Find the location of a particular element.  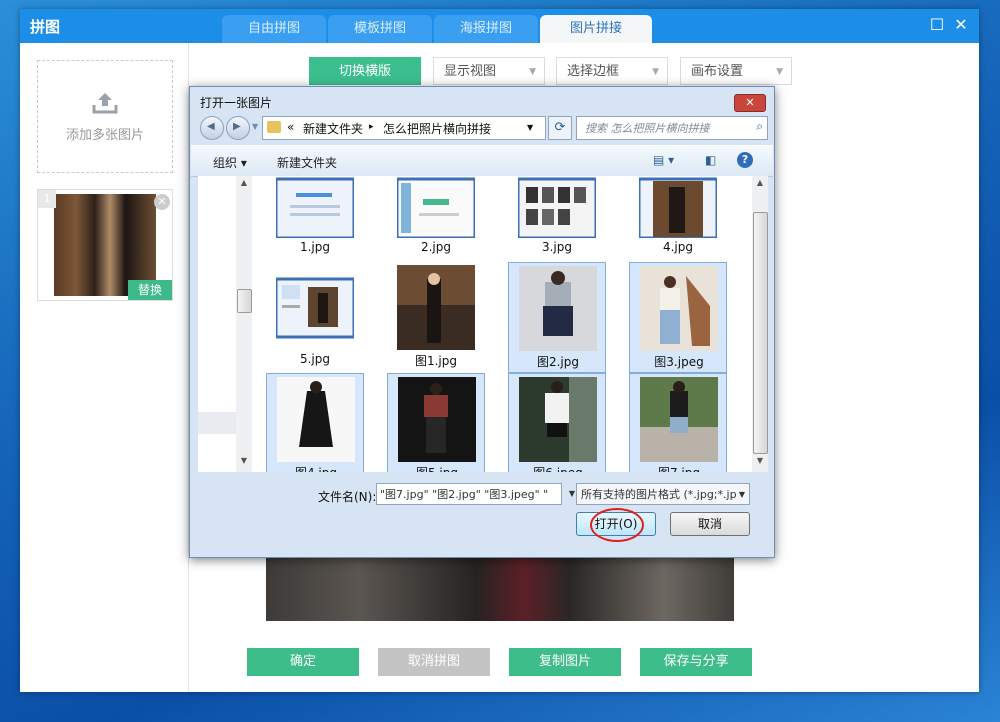

back-arrow-icon: ◀ is located at coordinates (211, 126).